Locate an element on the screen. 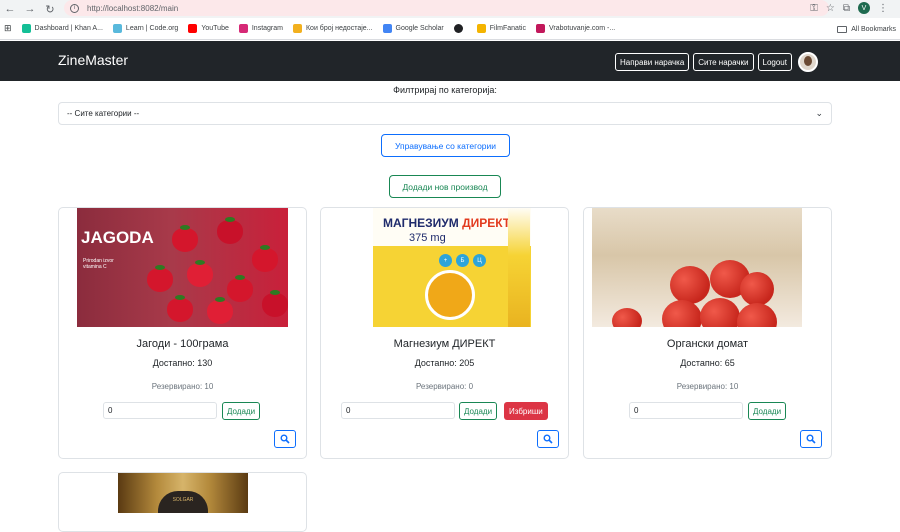 The width and height of the screenshot is (900, 532). image-dose: 375 mg is located at coordinates (427, 238).